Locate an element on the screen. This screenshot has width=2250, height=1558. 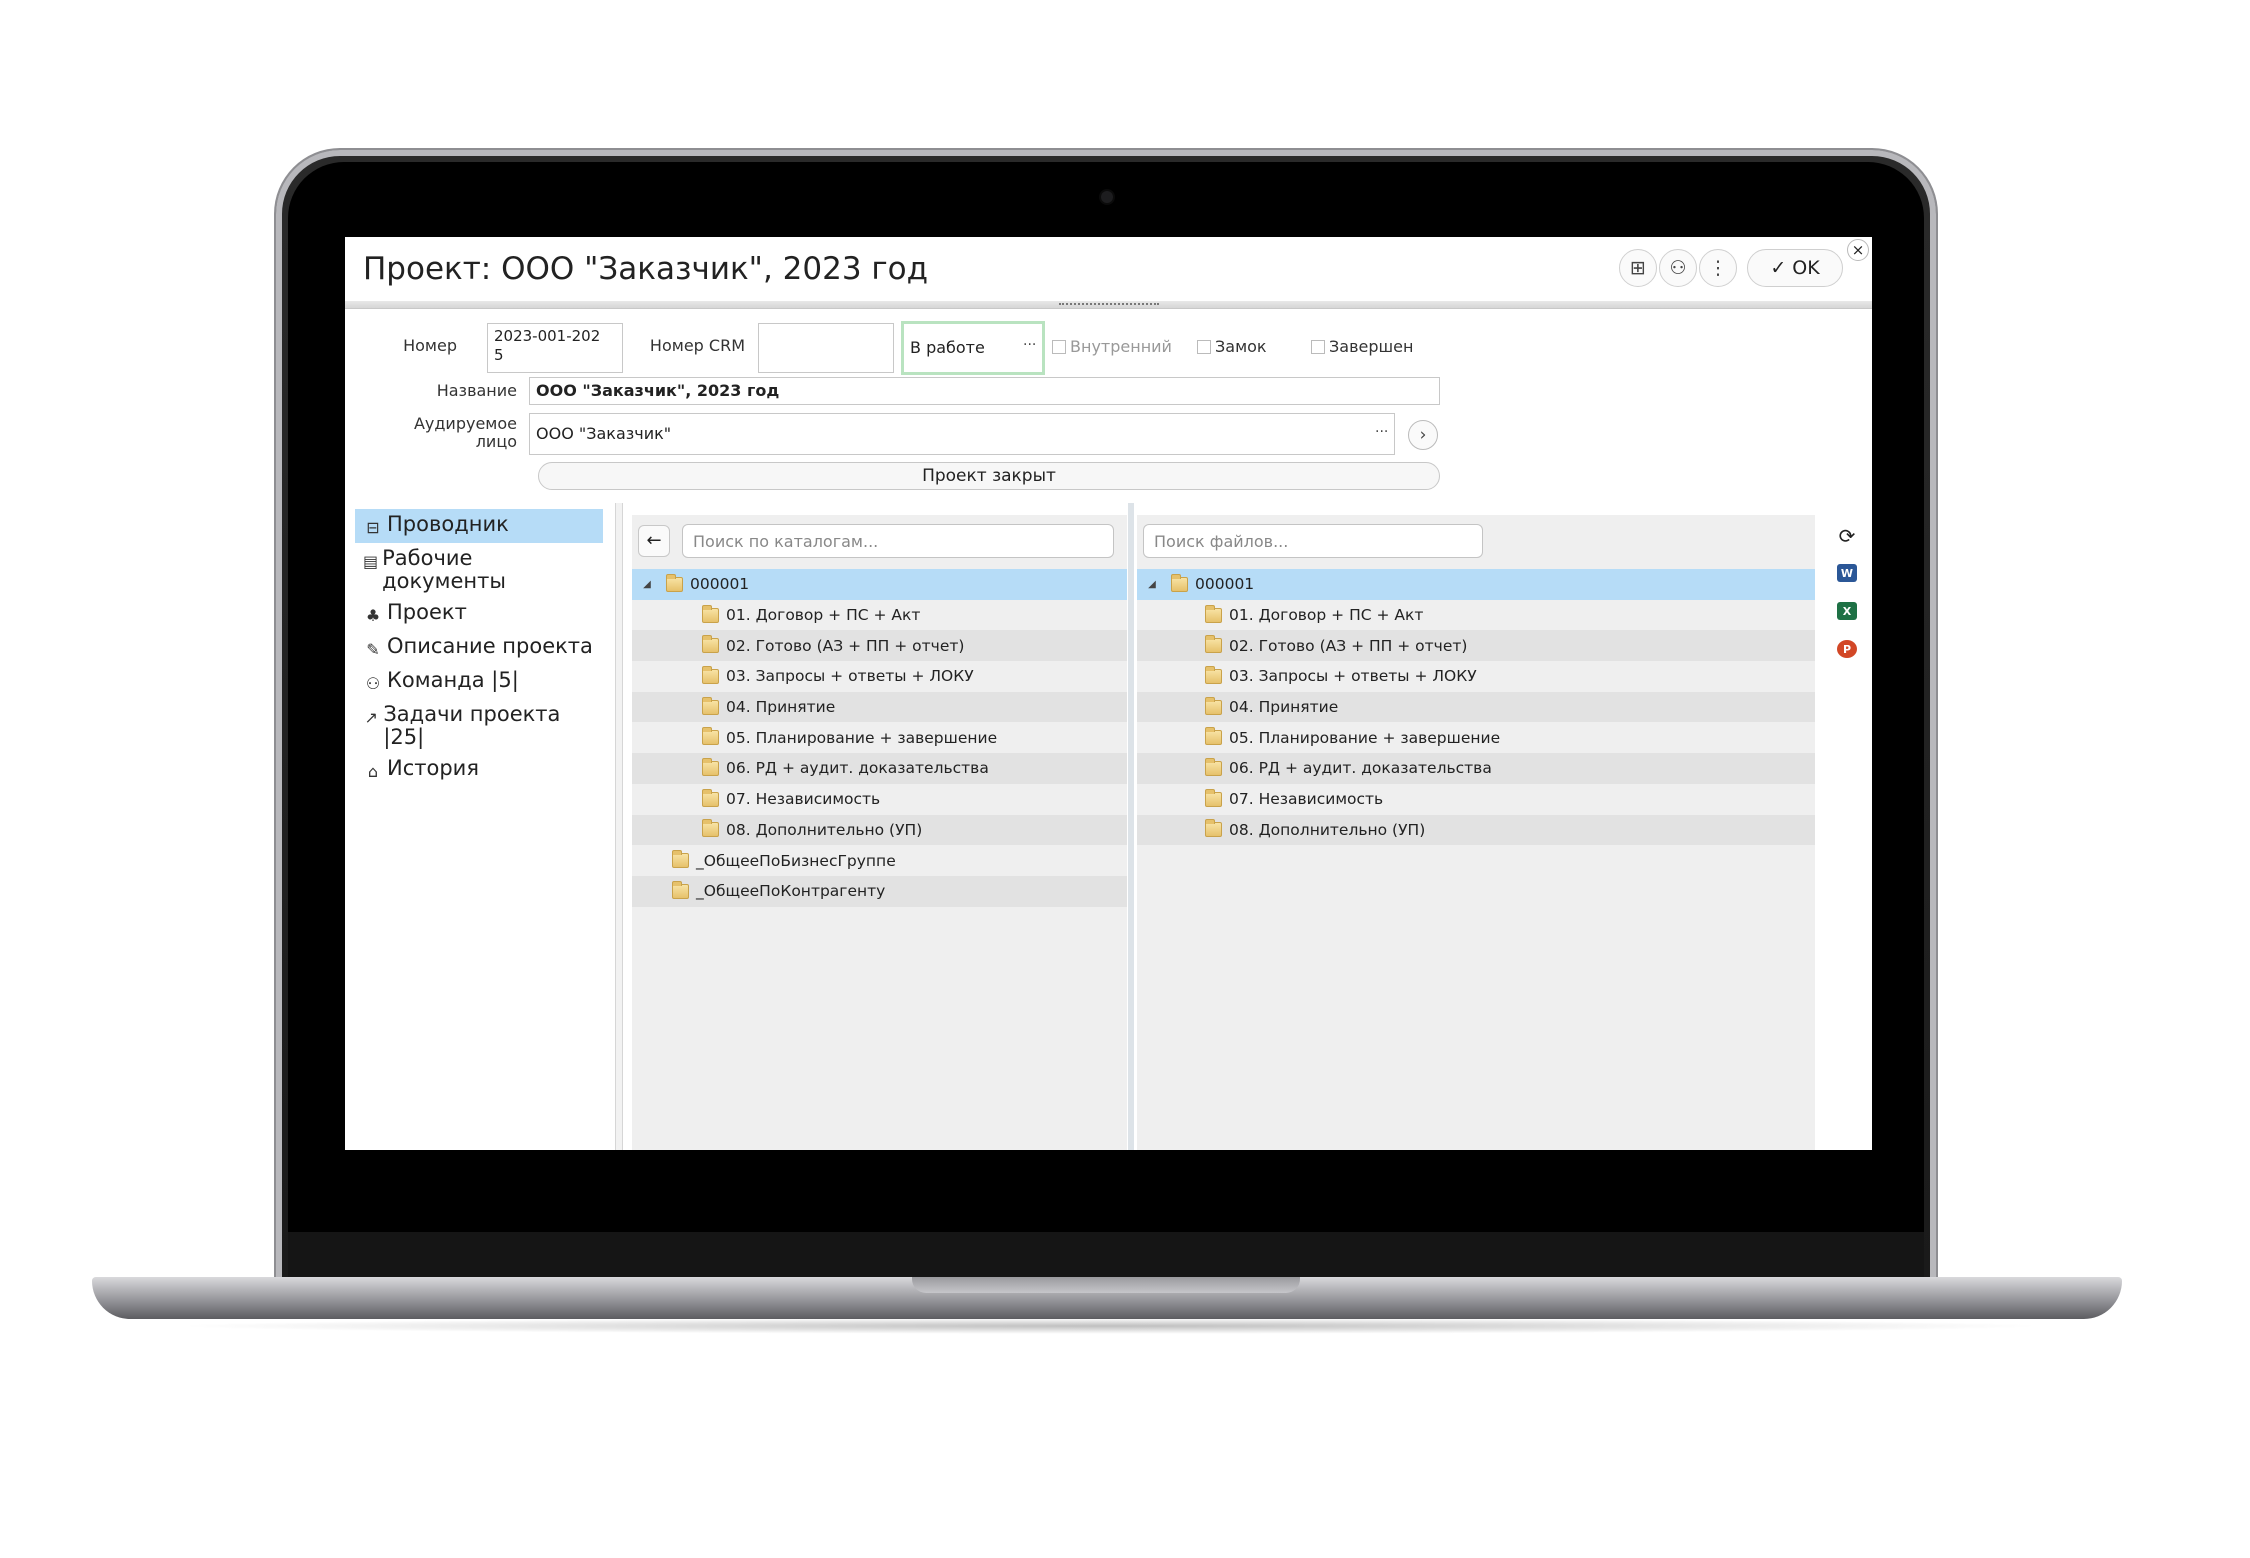
check-icon: ✓ is located at coordinates (1778, 268).